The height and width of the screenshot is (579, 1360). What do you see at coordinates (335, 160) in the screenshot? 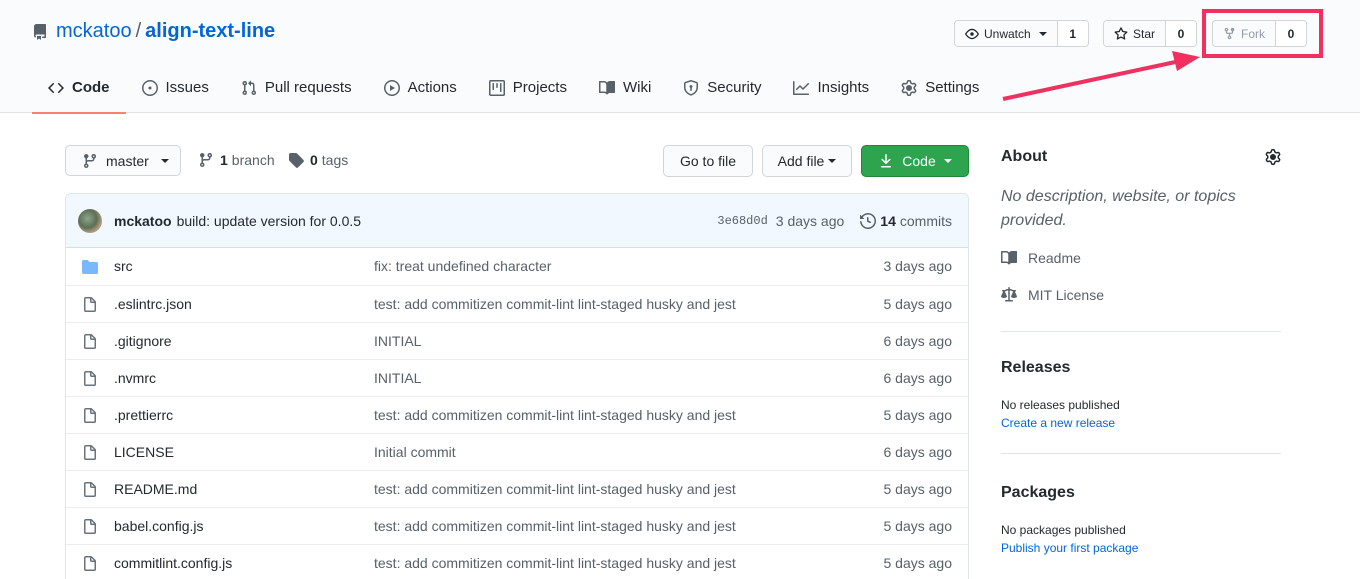
I see `tag-label: tags` at bounding box center [335, 160].